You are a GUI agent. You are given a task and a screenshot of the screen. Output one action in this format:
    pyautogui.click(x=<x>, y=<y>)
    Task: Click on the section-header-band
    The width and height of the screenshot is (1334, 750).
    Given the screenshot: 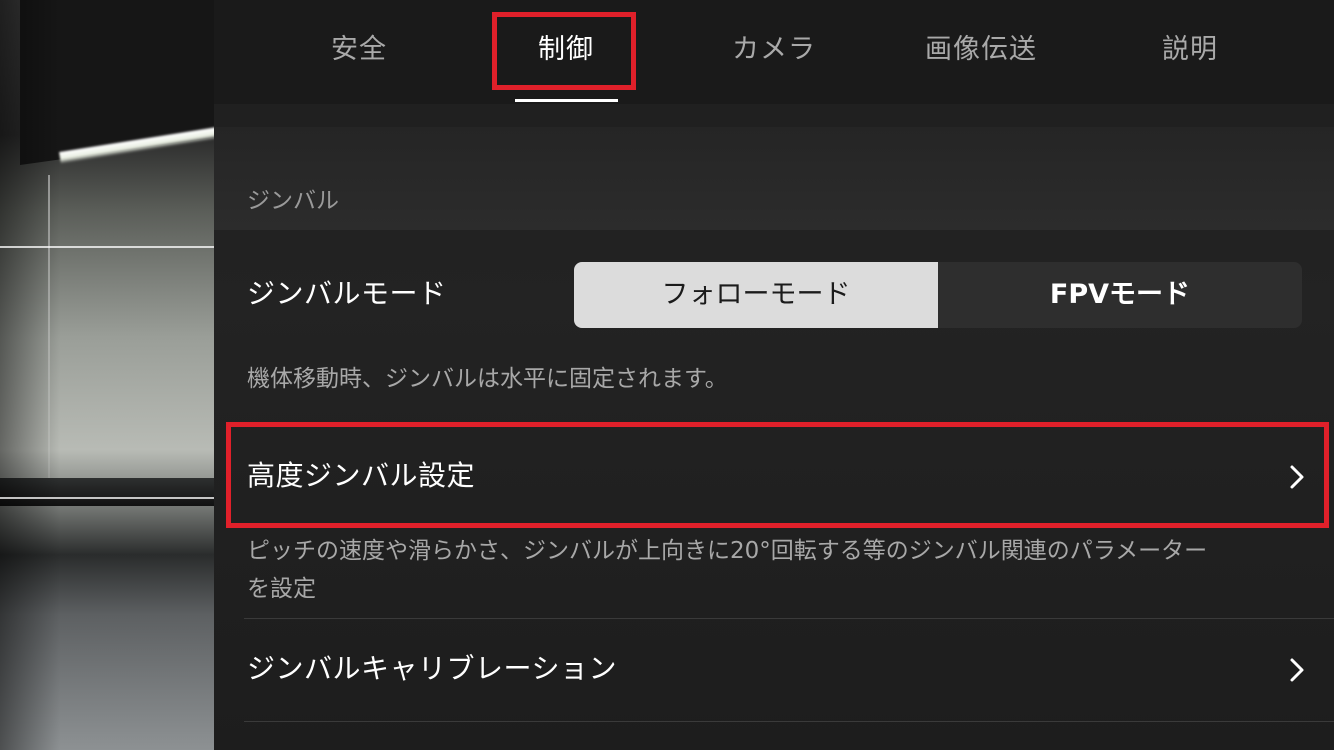 What is the action you would take?
    pyautogui.click(x=774, y=178)
    